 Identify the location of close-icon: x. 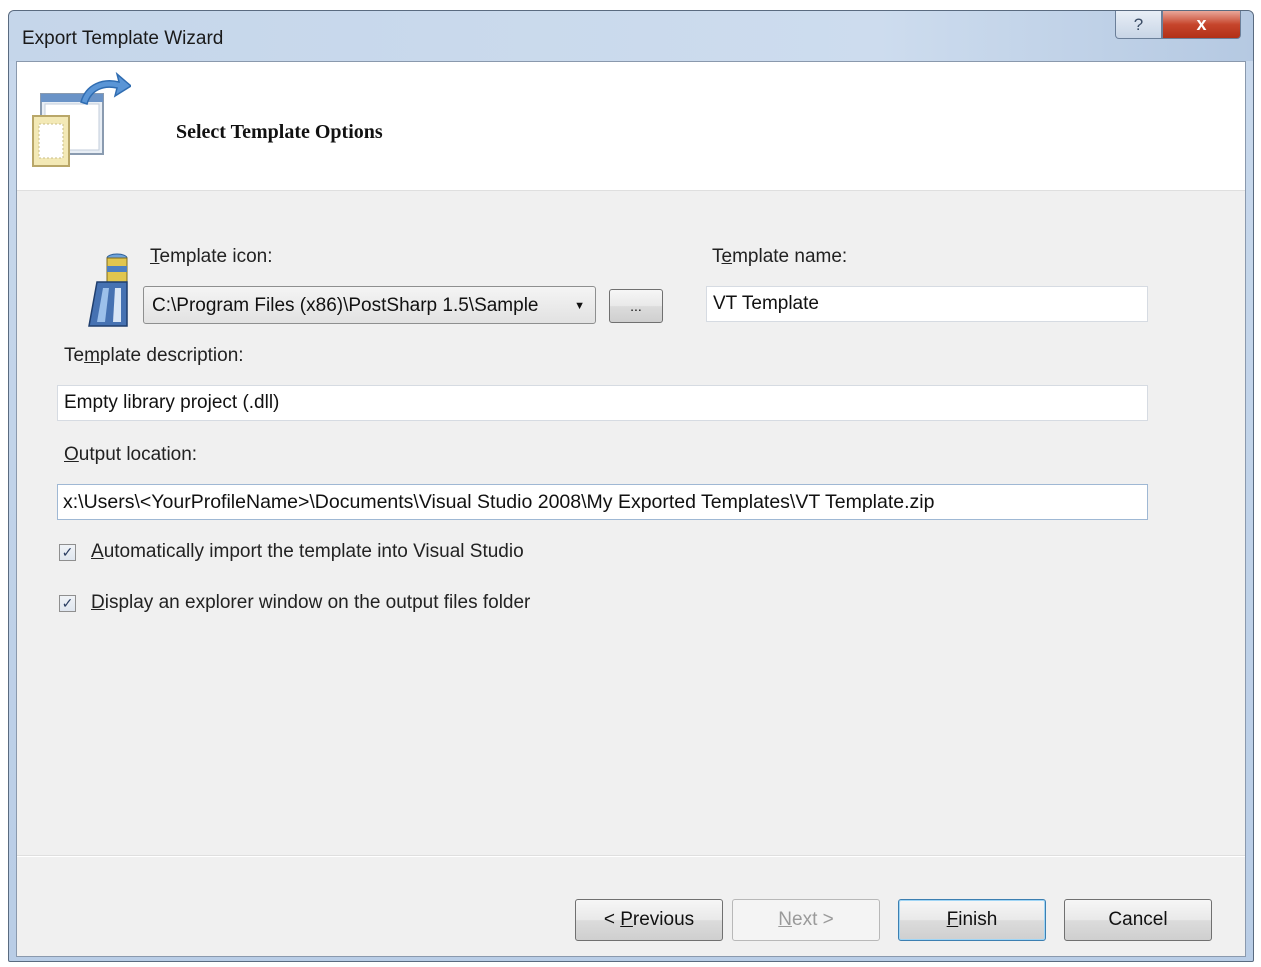
(1201, 24).